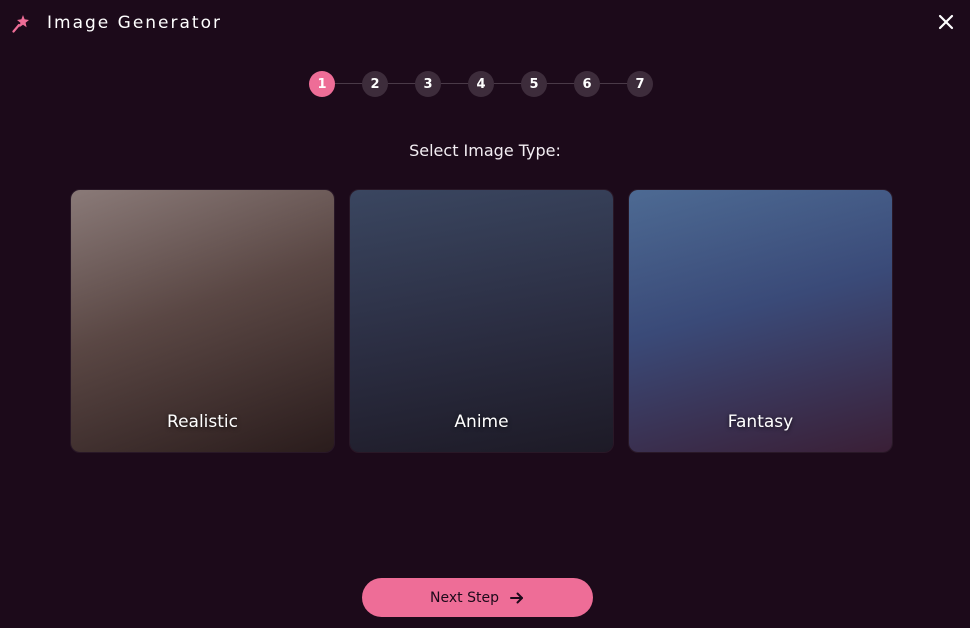  What do you see at coordinates (516, 597) in the screenshot?
I see `arrow-right-icon` at bounding box center [516, 597].